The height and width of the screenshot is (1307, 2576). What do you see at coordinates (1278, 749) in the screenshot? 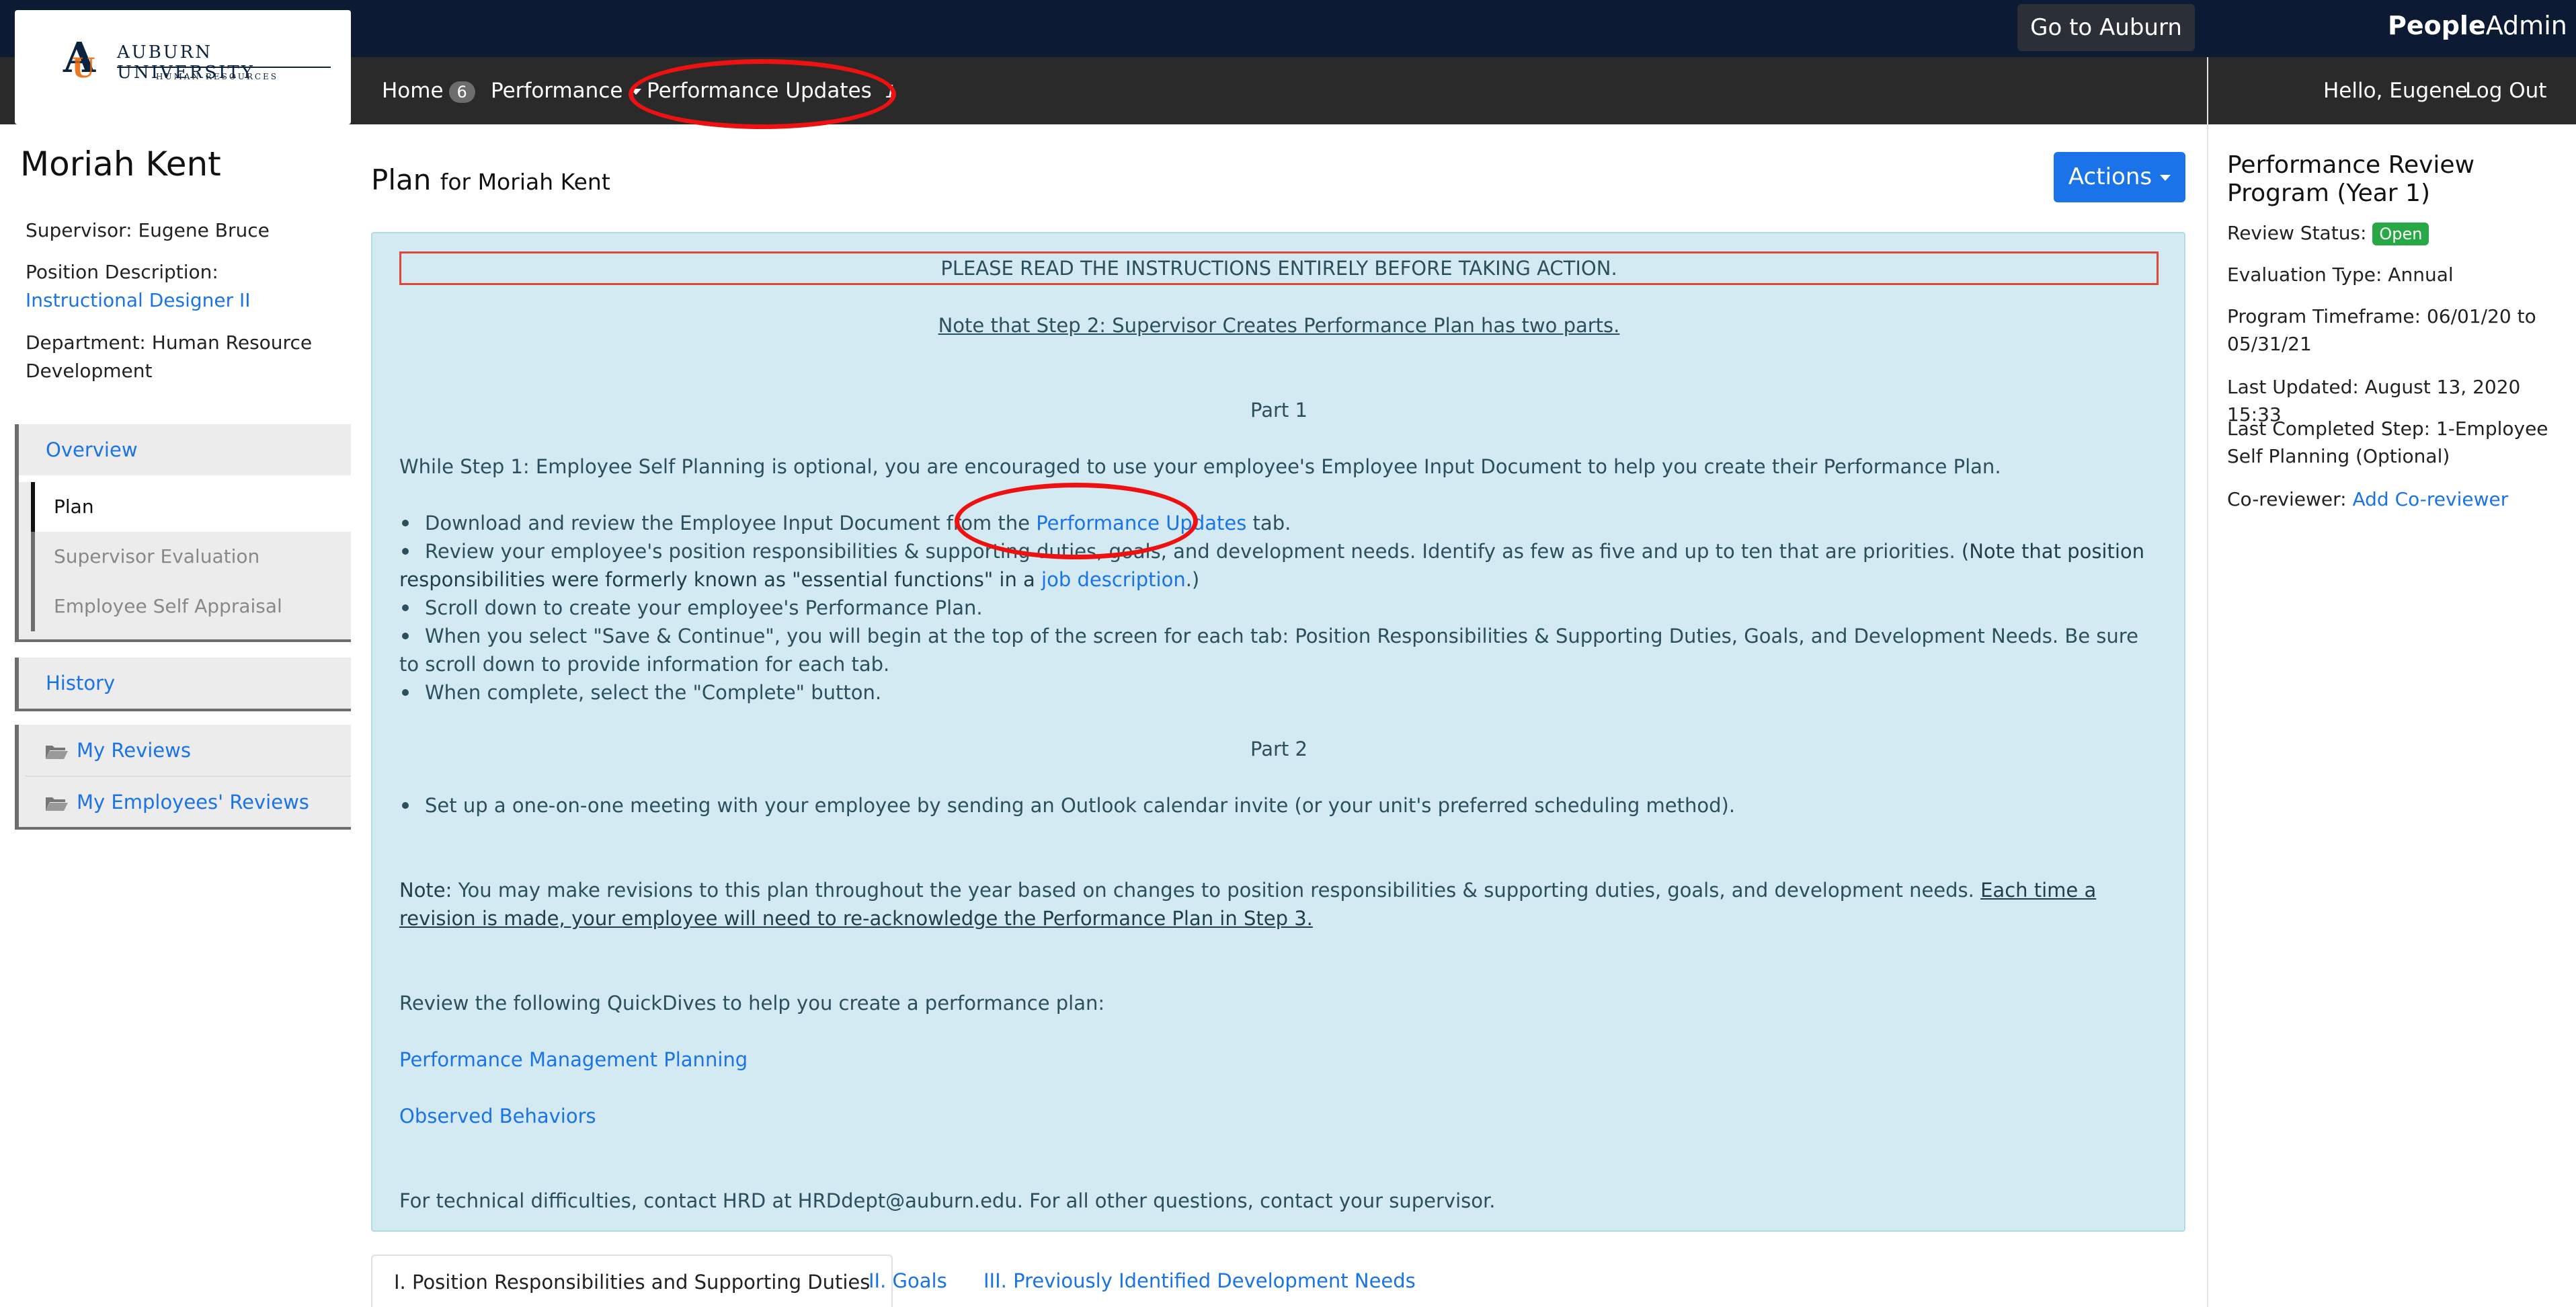
I see `part2-heading: Part 2` at bounding box center [1278, 749].